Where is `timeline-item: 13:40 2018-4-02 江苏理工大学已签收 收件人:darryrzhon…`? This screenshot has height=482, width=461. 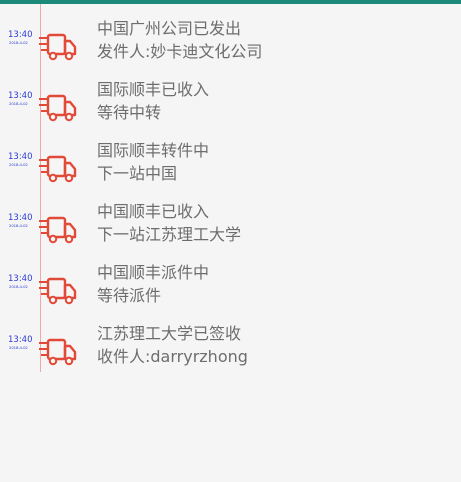
timeline-item: 13:40 2018-4-02 江苏理工大学已签收 收件人:darryrzhon… is located at coordinates (230, 355).